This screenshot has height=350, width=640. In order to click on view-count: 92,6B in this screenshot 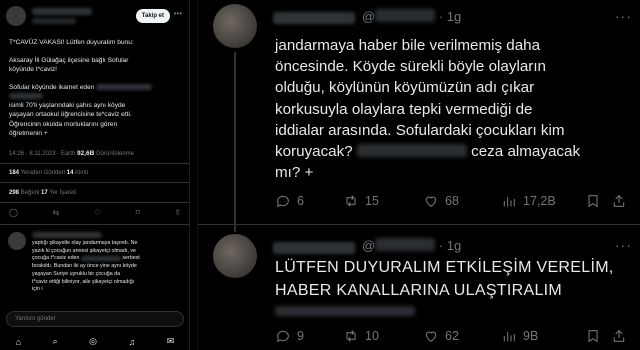, I will do `click(85, 153)`.